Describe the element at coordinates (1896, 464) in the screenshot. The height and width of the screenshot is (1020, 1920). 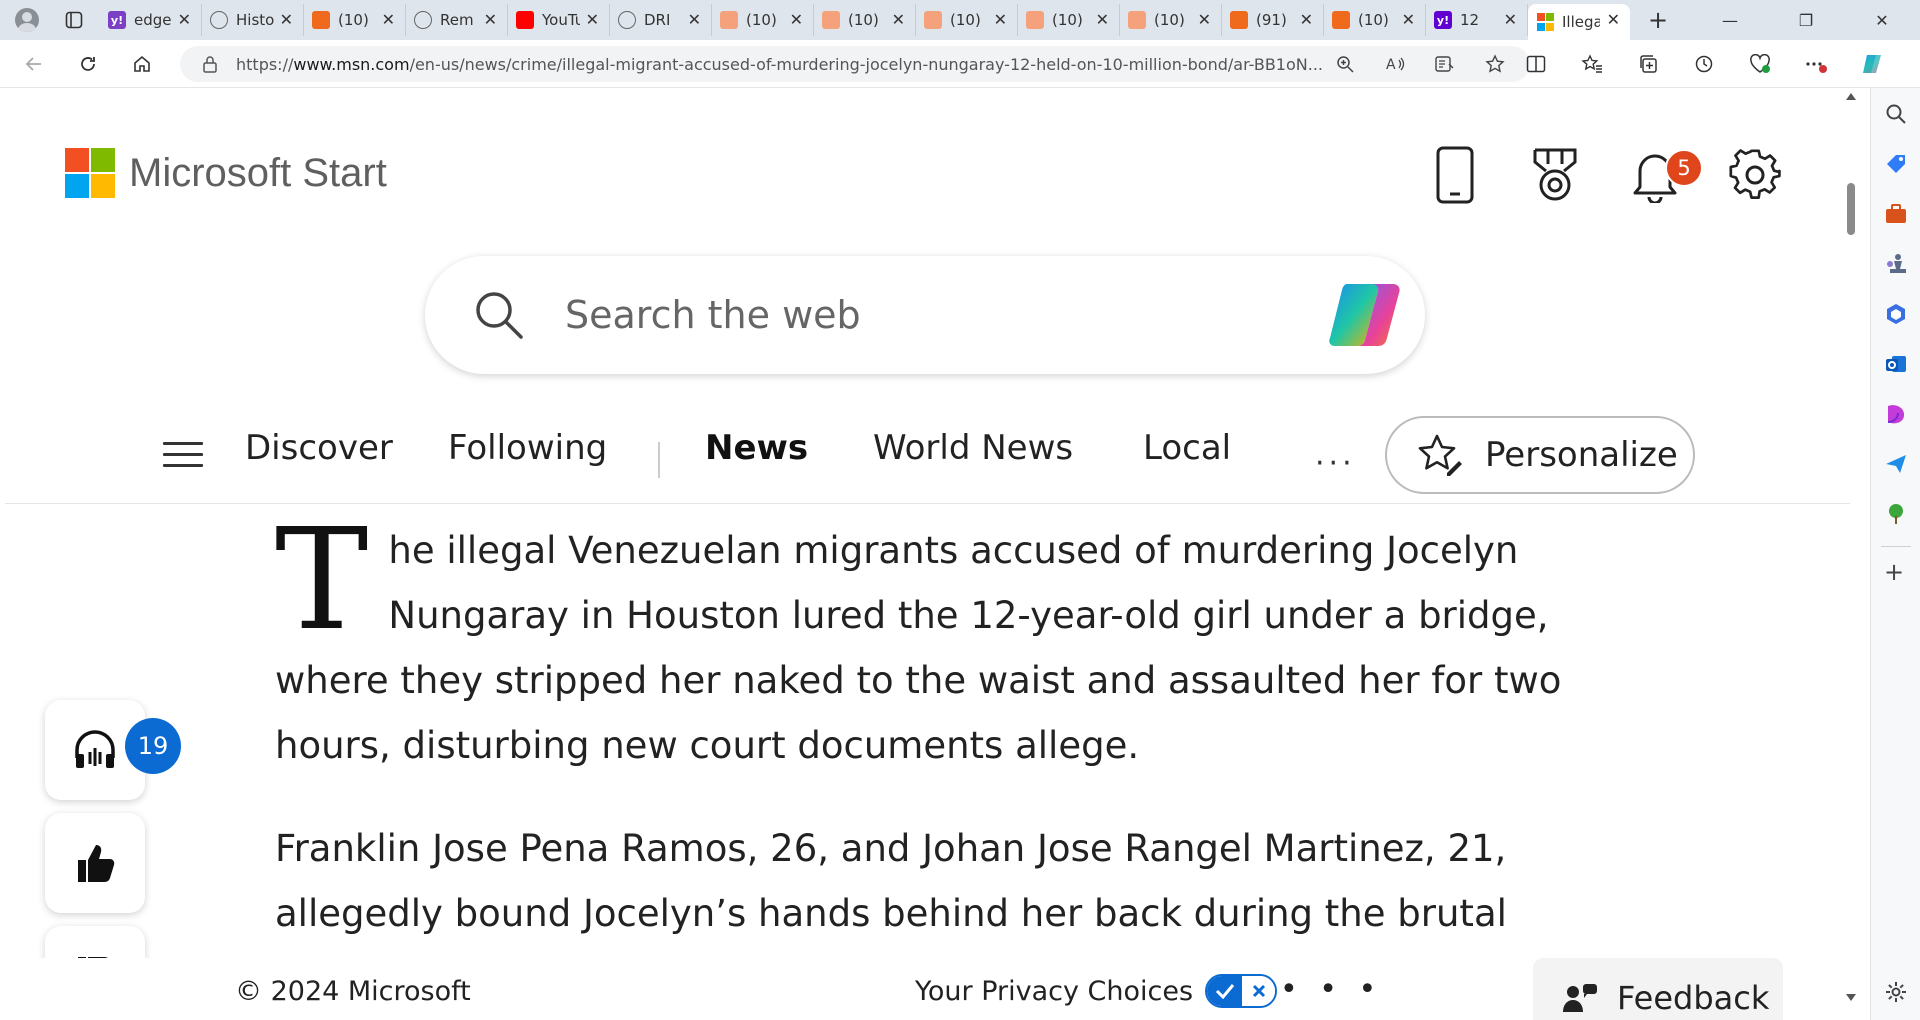
I see `sidebar-send-icon` at that location.